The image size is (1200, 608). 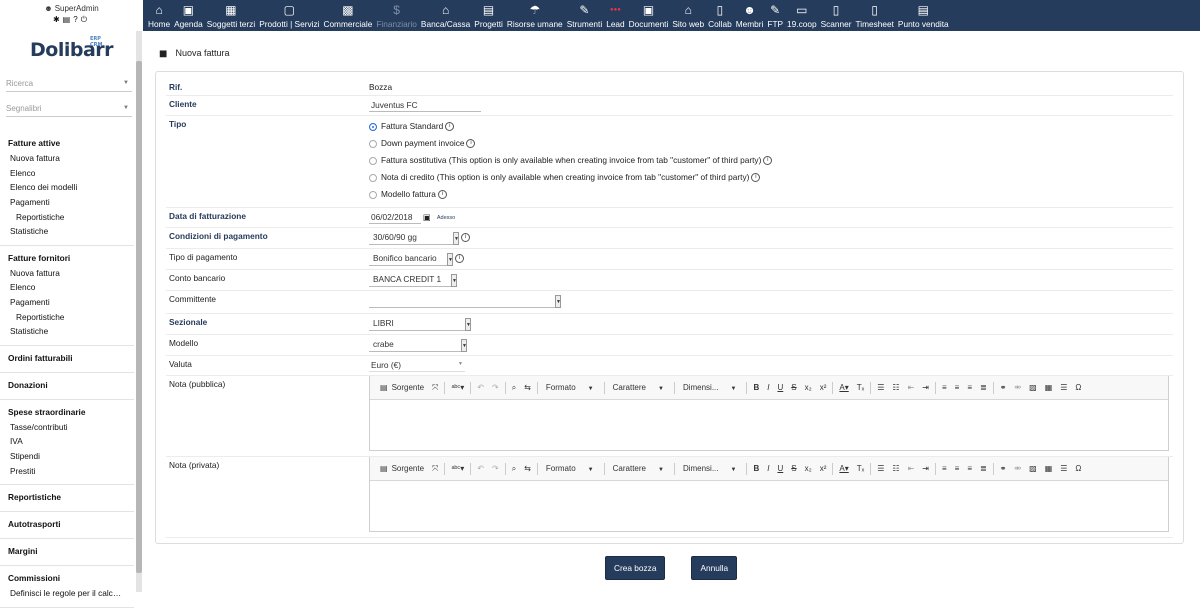 What do you see at coordinates (435, 469) in the screenshot?
I see `maximize-icon: ⤧` at bounding box center [435, 469].